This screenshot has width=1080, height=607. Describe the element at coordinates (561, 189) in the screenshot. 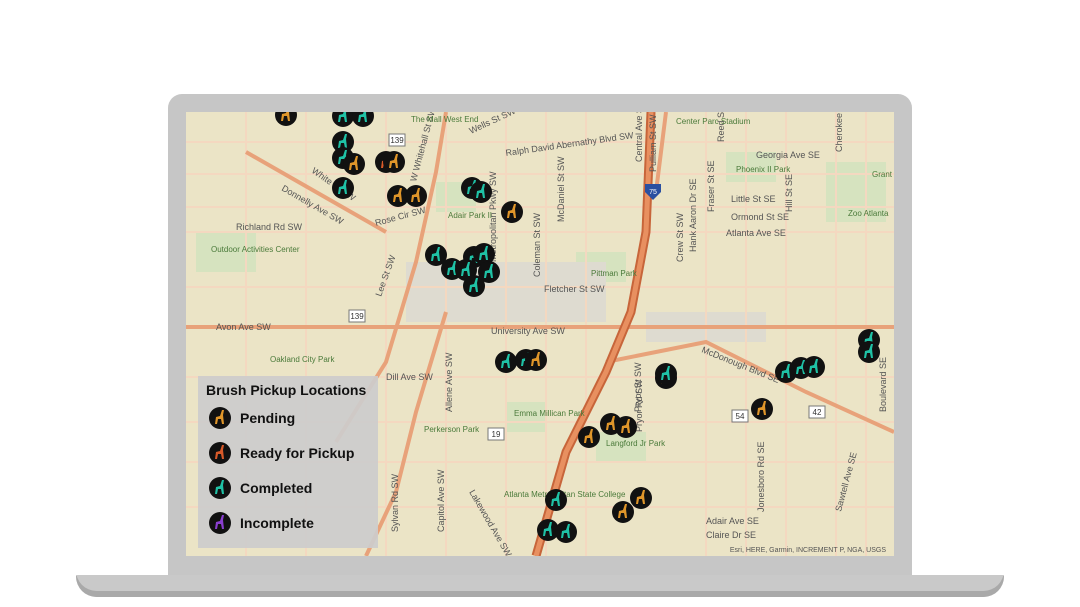

I see `street-label: McDaniel St SW` at that location.